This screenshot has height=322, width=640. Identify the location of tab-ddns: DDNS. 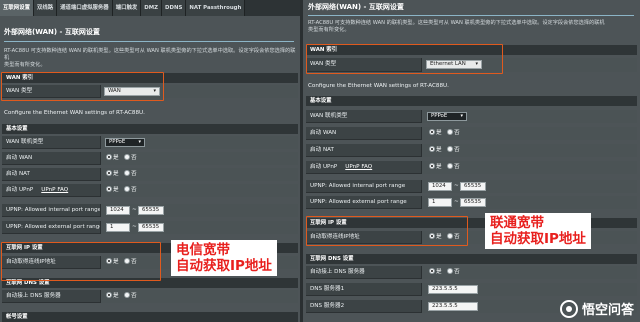
(174, 8).